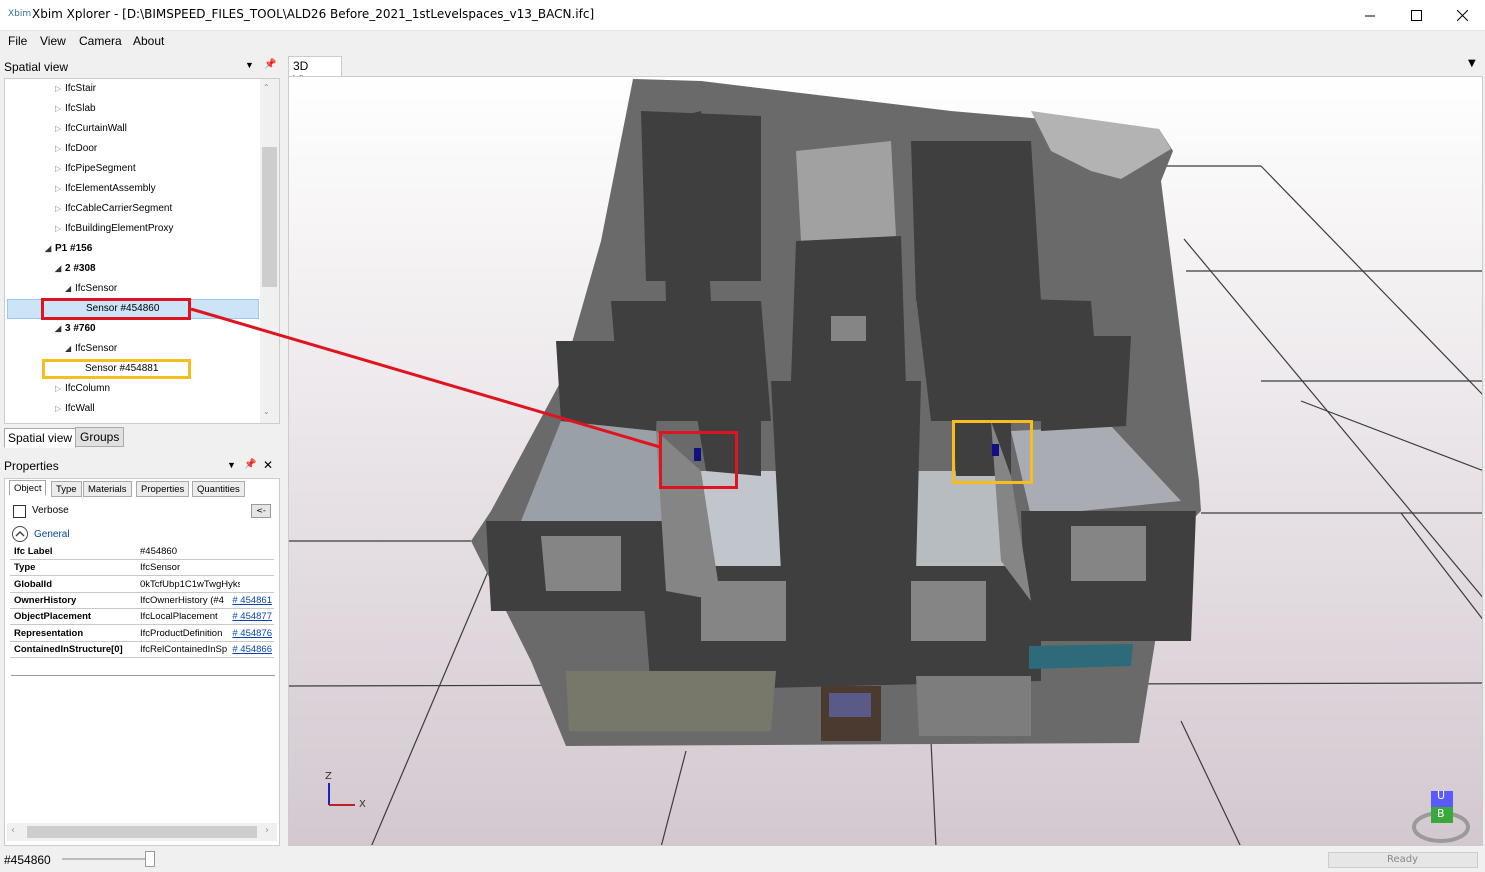 Image resolution: width=1485 pixels, height=872 pixels. I want to click on axis-x-label: X, so click(362, 804).